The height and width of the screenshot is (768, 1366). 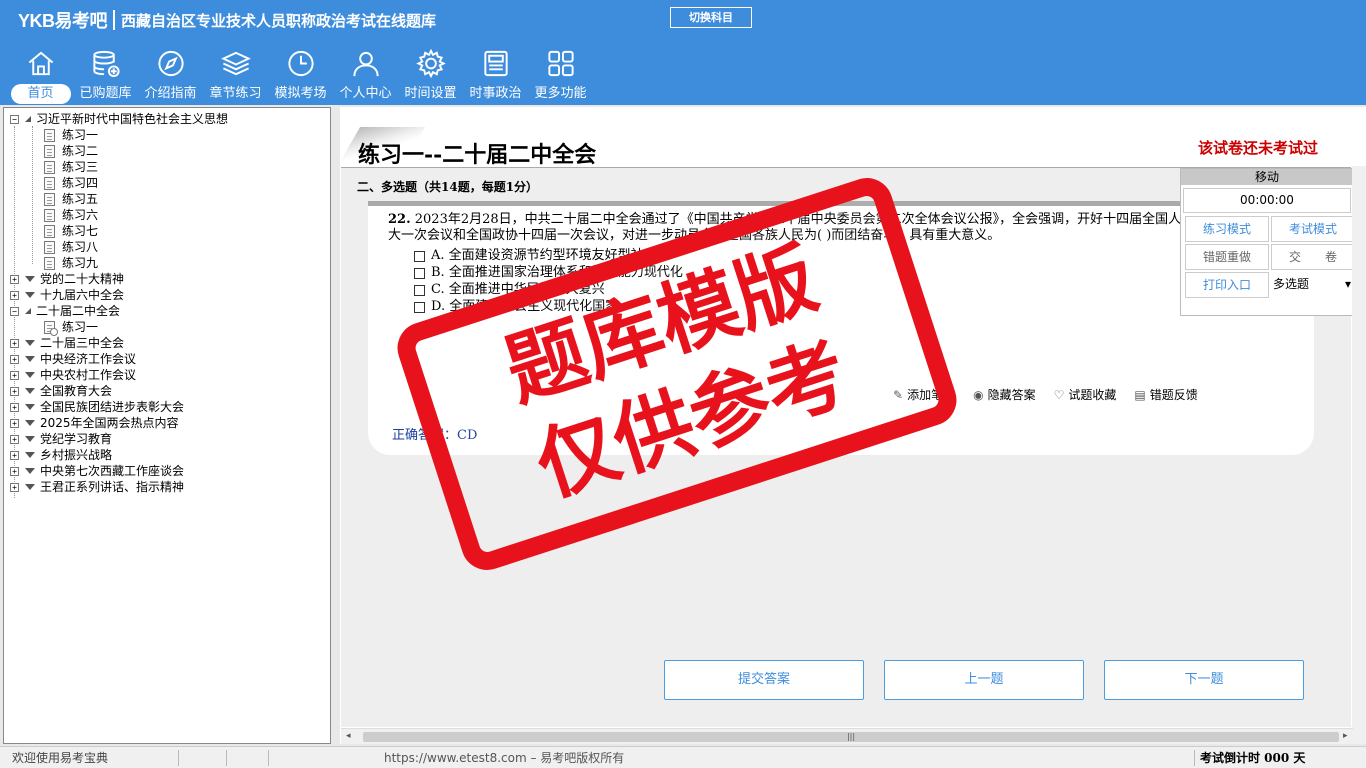 I want to click on select-value: 多选题, so click(x=1291, y=284).